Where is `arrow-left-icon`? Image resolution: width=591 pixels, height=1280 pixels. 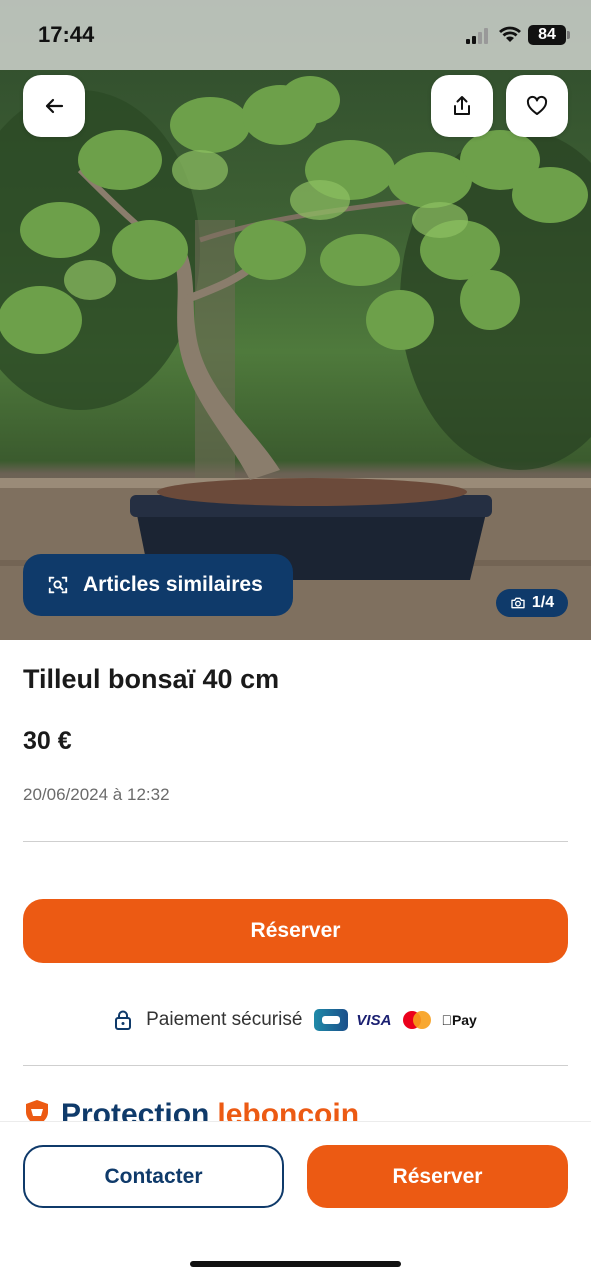
arrow-left-icon is located at coordinates (54, 106).